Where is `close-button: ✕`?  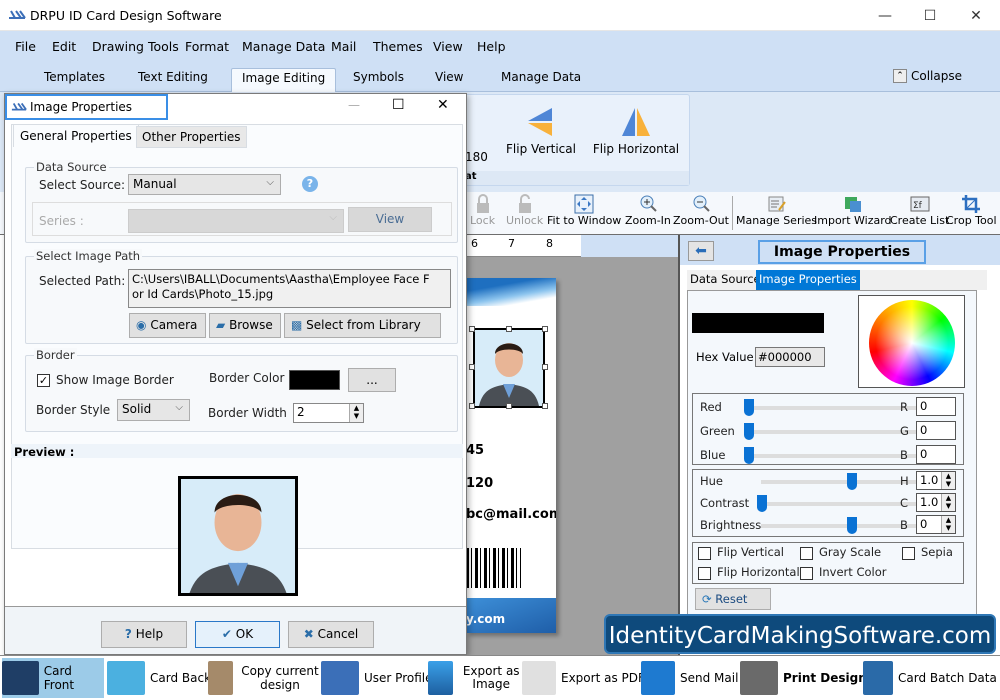 close-button: ✕ is located at coordinates (976, 16).